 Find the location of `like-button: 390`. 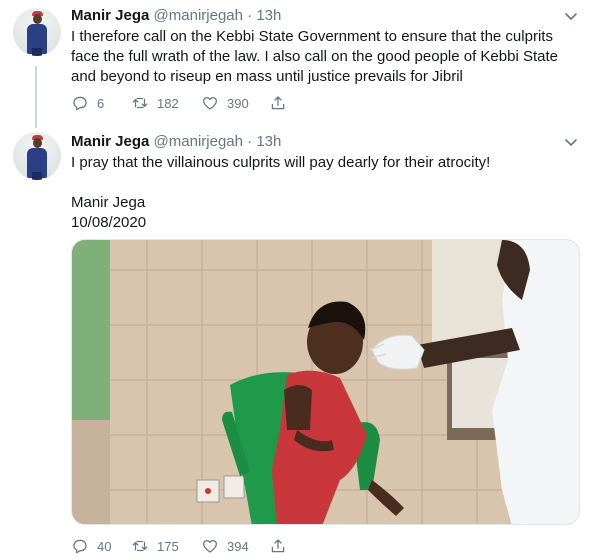

like-button: 390 is located at coordinates (225, 103).